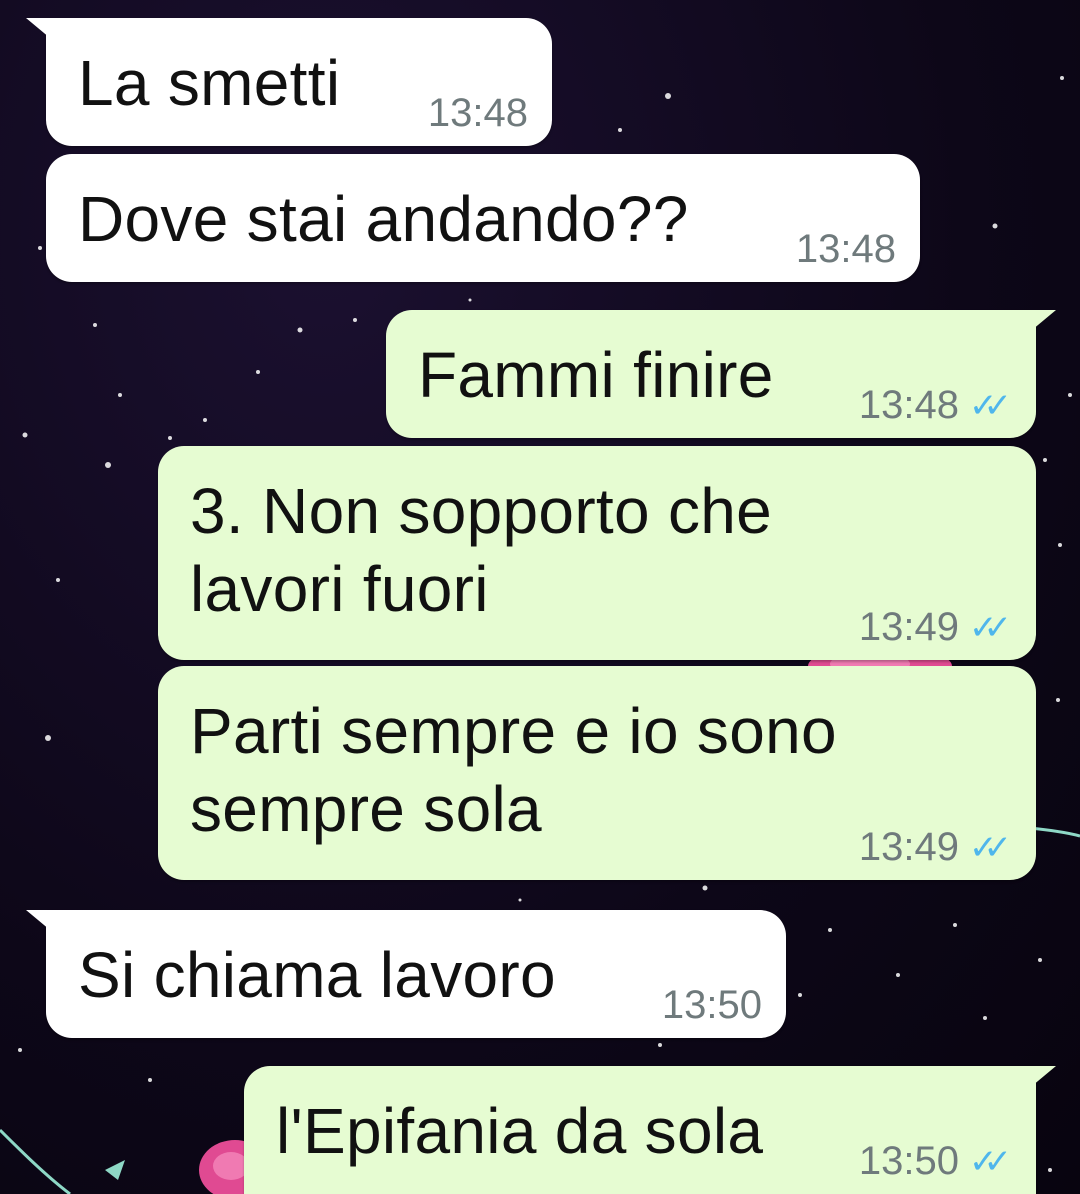 The height and width of the screenshot is (1194, 1080). I want to click on message-text: Si chiama lavoro, so click(317, 975).